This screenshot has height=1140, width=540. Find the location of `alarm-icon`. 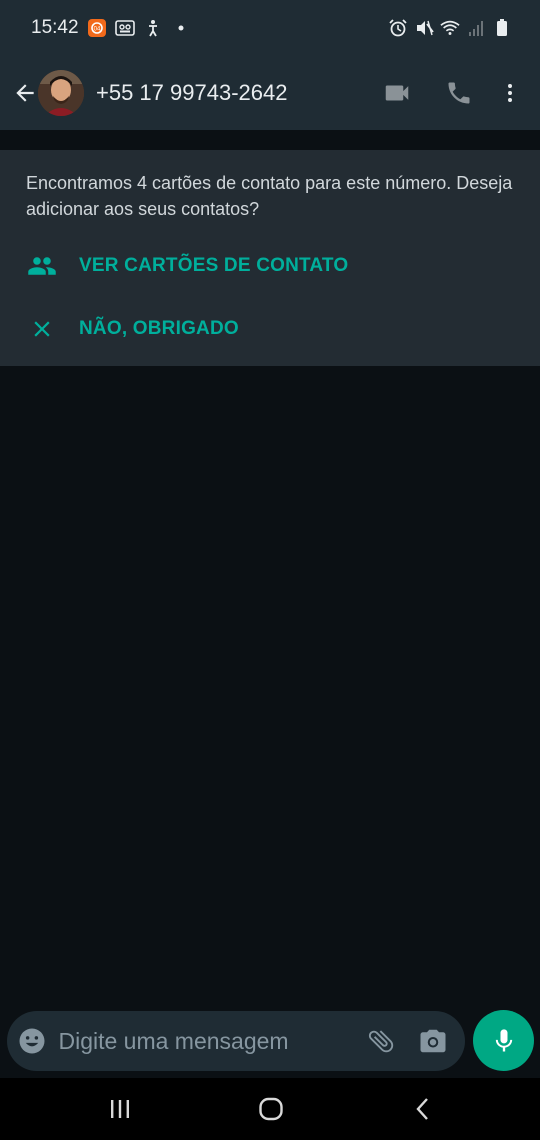

alarm-icon is located at coordinates (398, 28).